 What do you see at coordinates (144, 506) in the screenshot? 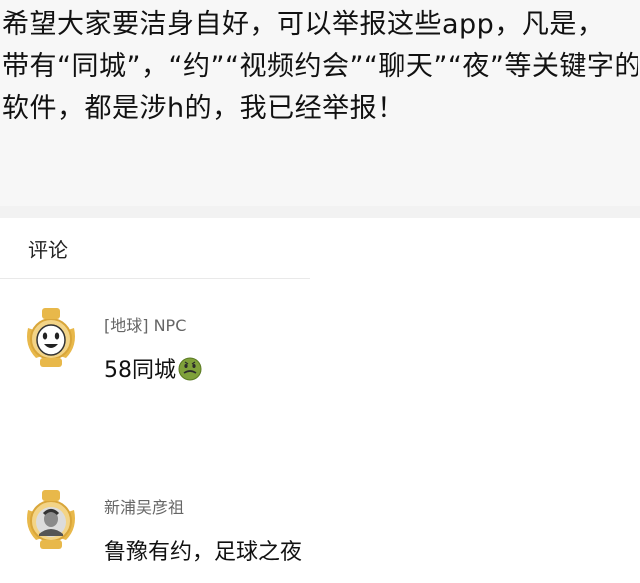
I see `comment-author: 新浦吴彦祖` at bounding box center [144, 506].